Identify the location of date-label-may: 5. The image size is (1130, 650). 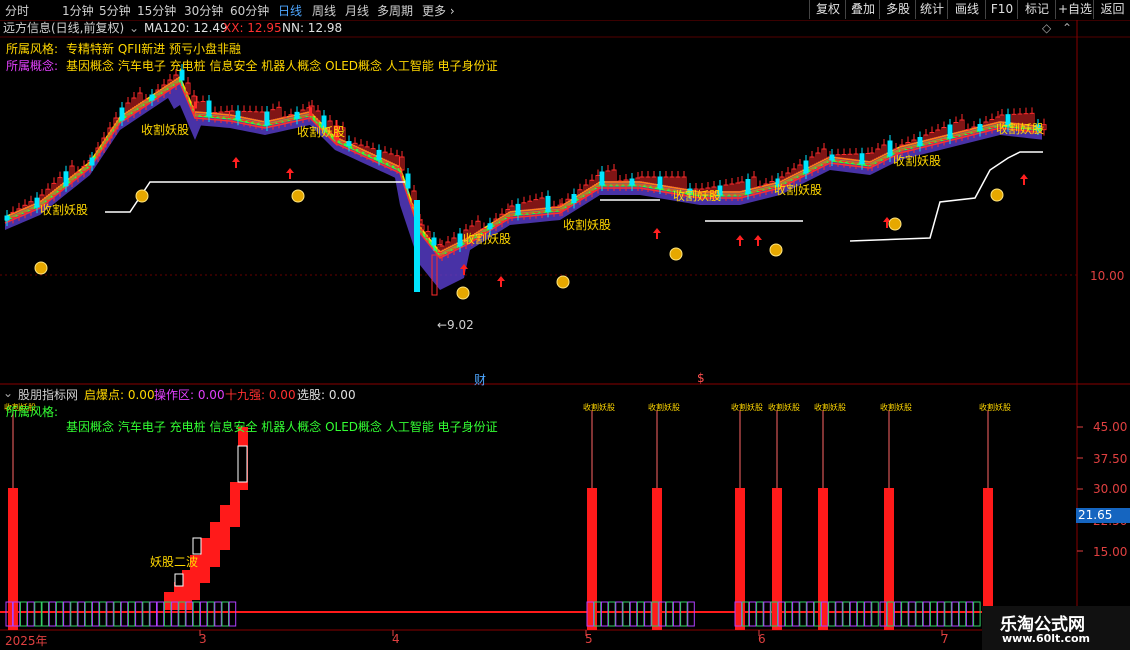
(589, 639).